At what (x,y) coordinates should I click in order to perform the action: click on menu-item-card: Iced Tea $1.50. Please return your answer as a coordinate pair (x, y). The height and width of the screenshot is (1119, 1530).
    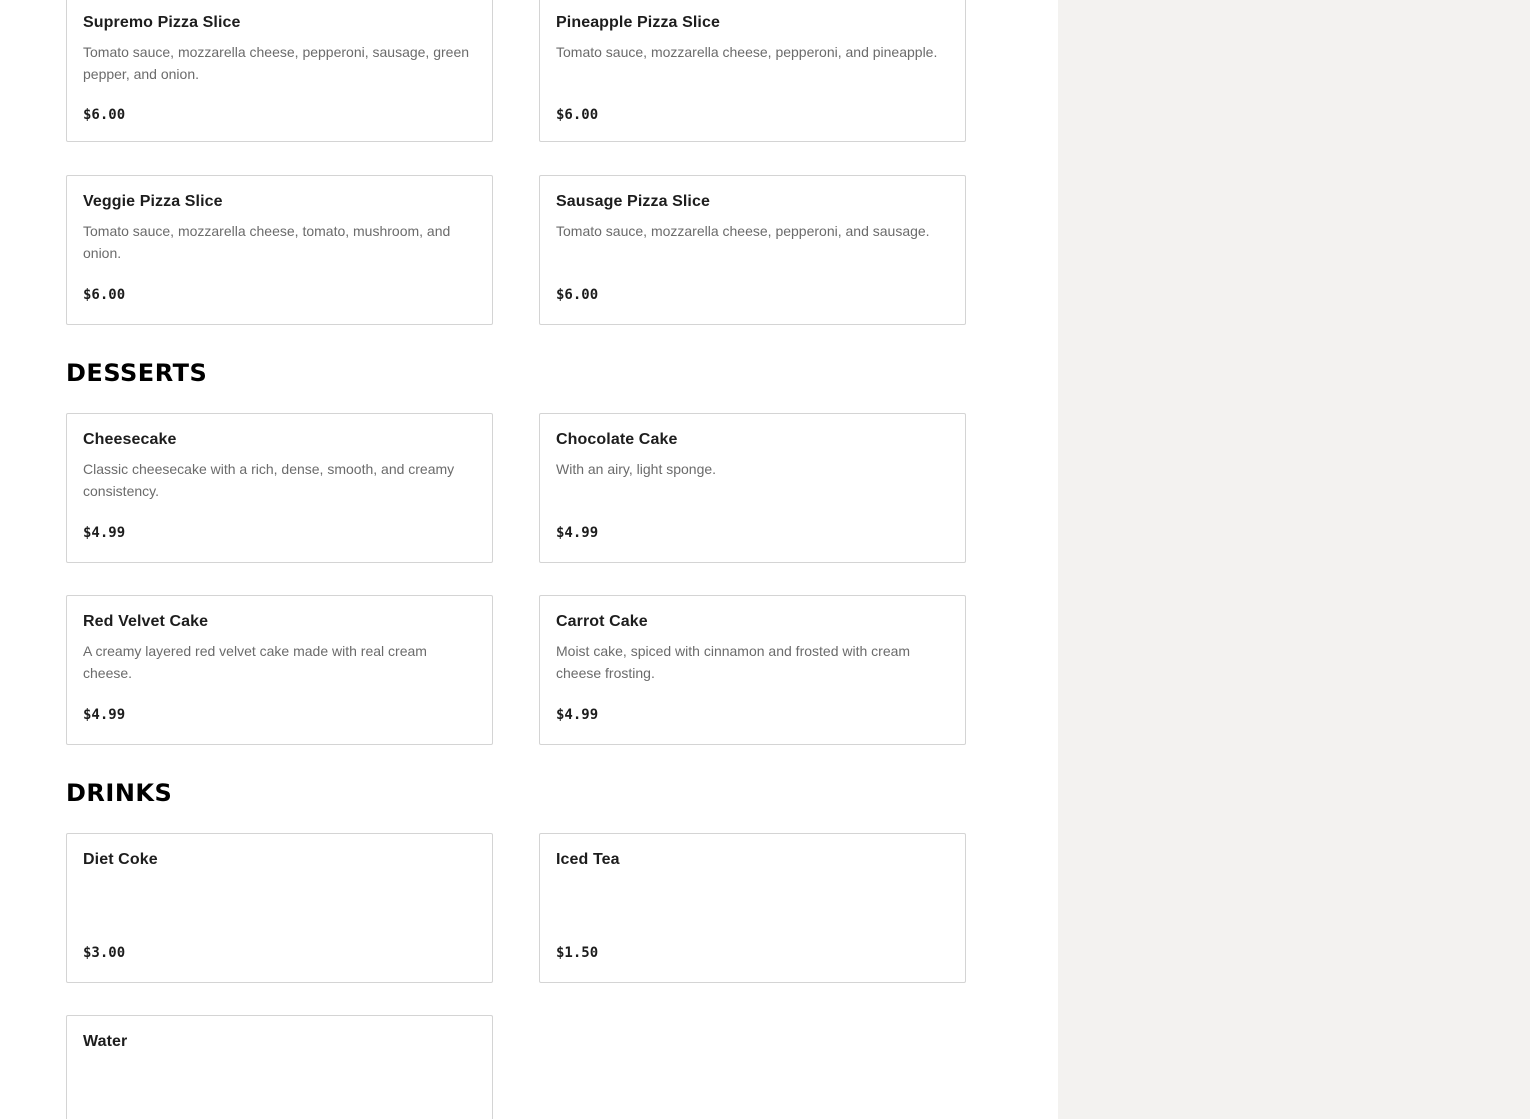
    Looking at the image, I should click on (752, 908).